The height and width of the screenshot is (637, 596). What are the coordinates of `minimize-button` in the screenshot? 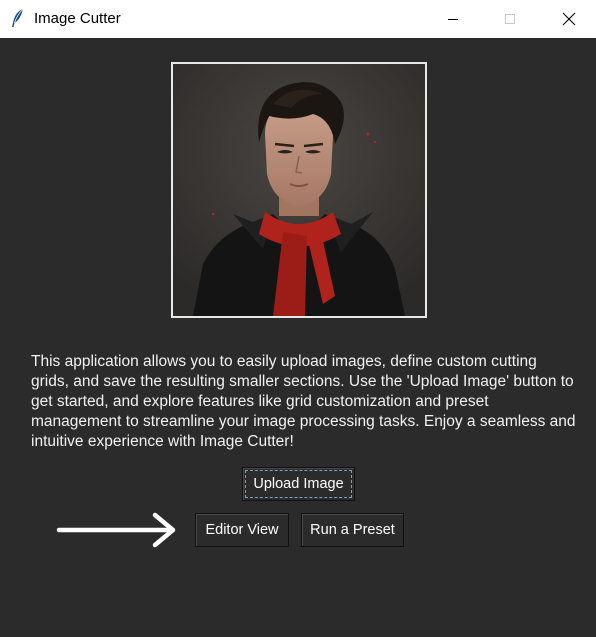 It's located at (453, 19).